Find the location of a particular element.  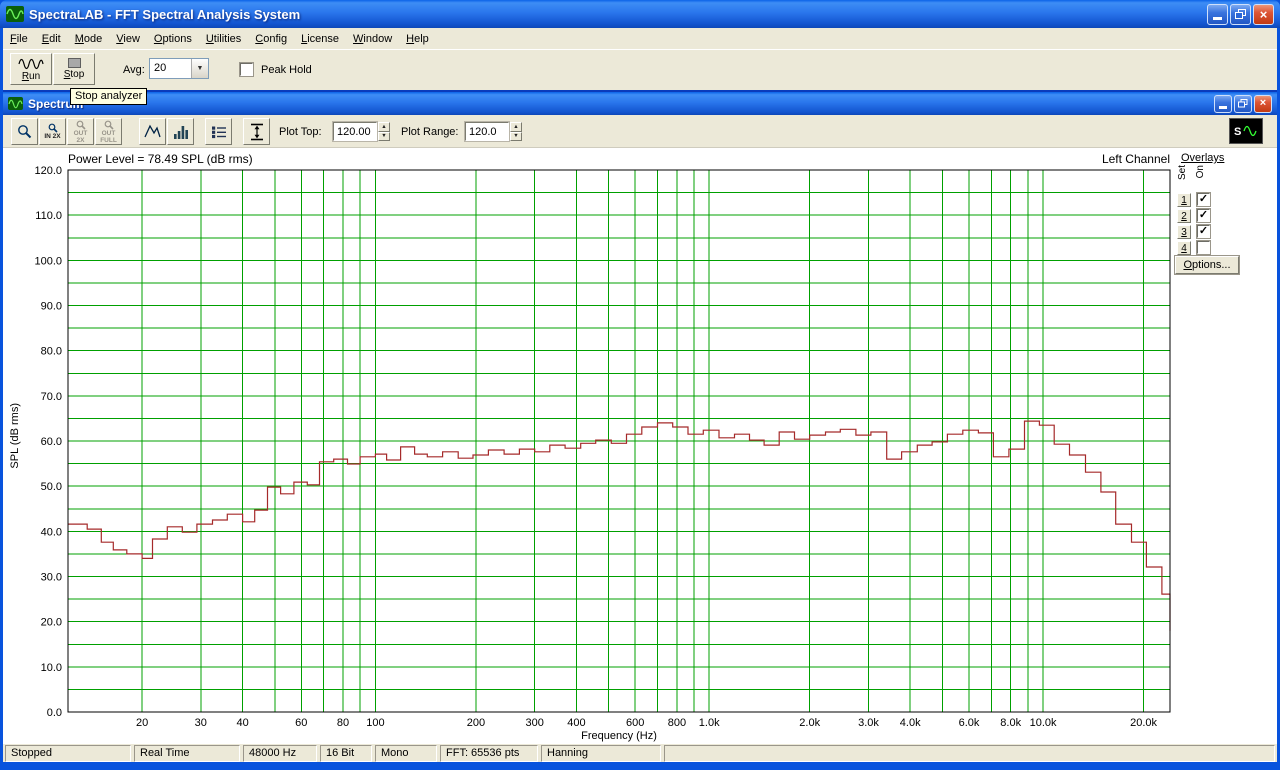

display-options-button is located at coordinates (218, 131).